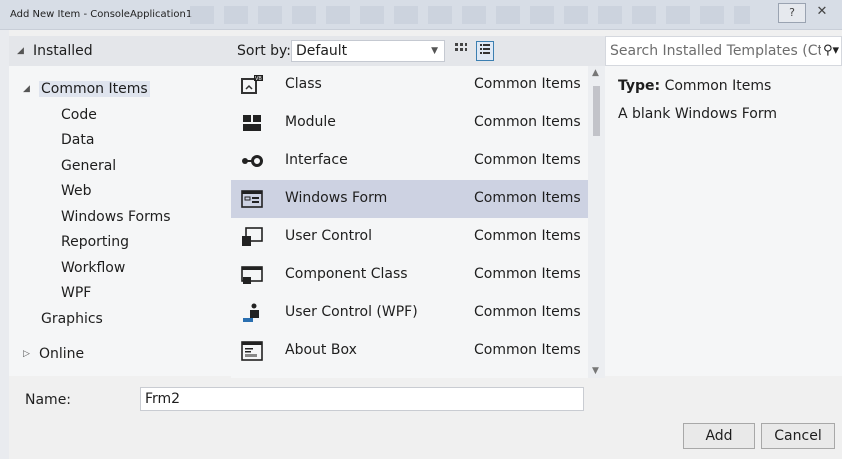 The image size is (842, 459). Describe the element at coordinates (252, 161) in the screenshot. I see `interface-icon` at that location.